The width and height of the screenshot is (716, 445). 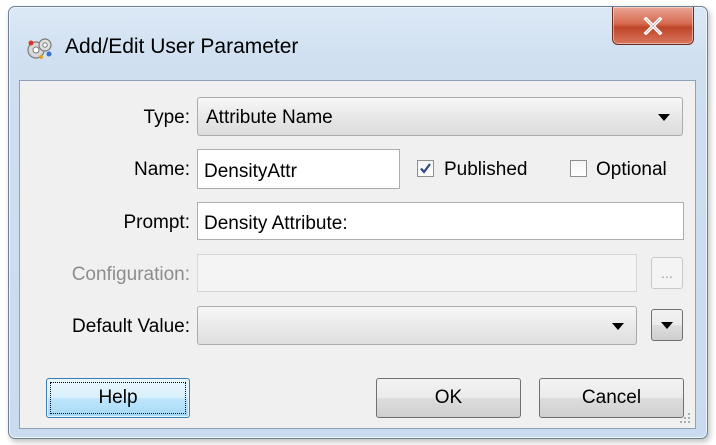 I want to click on ok-button: OK, so click(x=448, y=398).